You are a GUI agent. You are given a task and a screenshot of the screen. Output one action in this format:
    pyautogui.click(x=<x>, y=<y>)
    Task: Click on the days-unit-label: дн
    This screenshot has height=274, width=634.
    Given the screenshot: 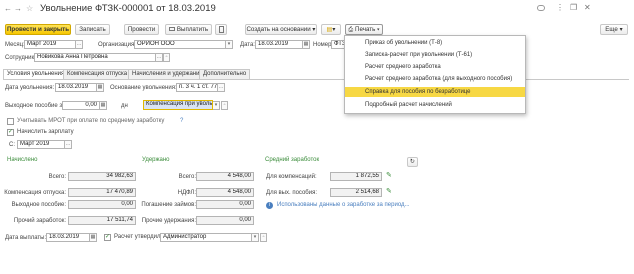 What is the action you would take?
    pyautogui.click(x=124, y=106)
    